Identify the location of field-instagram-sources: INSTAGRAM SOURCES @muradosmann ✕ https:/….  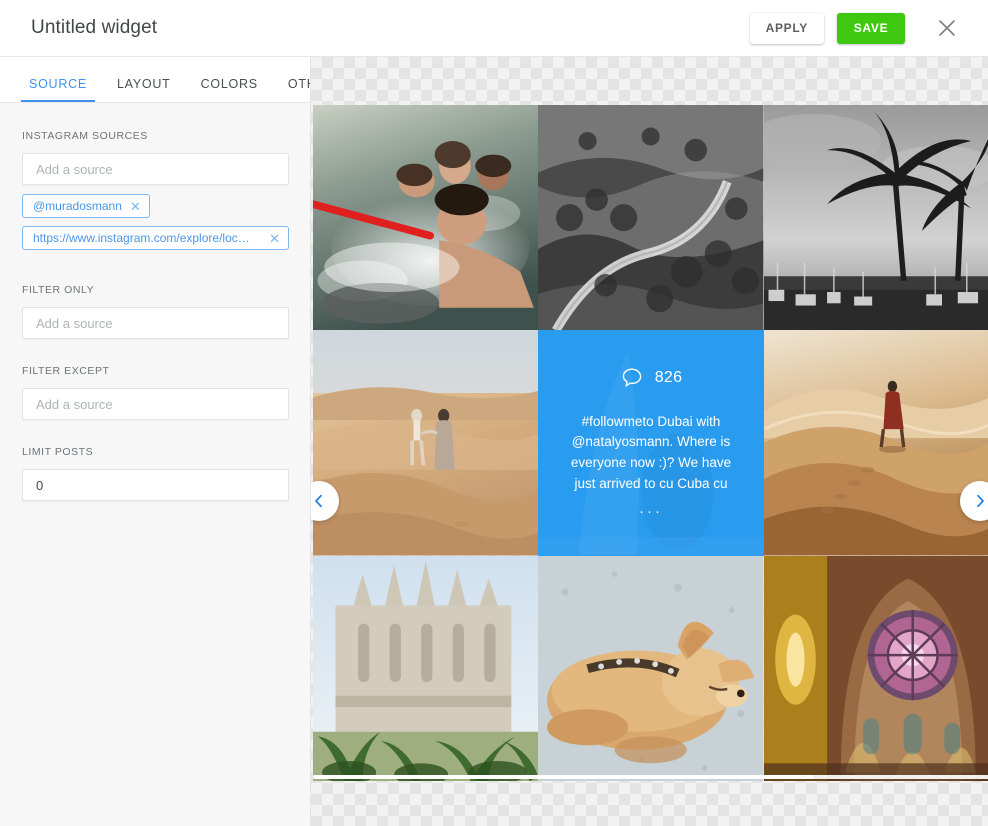
(155, 194).